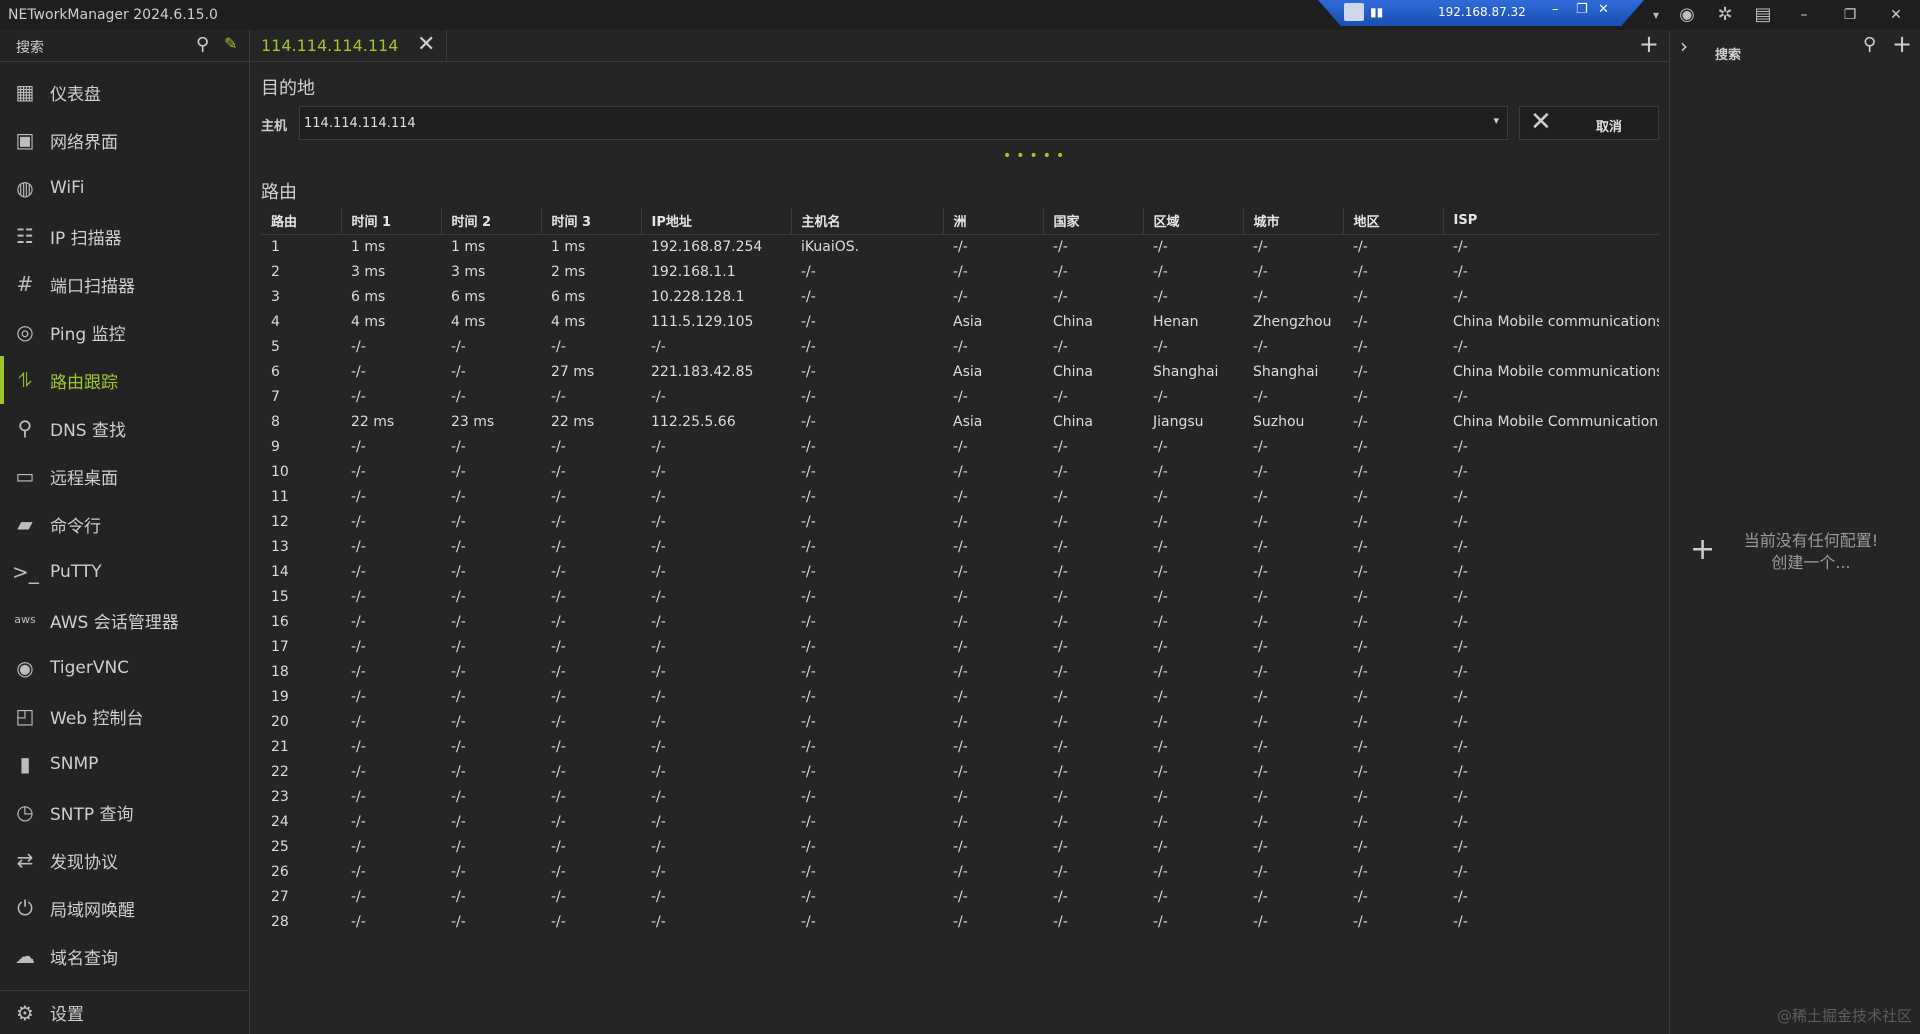  I want to click on sidebar-item-wifi: ◍ WiFi, so click(125, 188).